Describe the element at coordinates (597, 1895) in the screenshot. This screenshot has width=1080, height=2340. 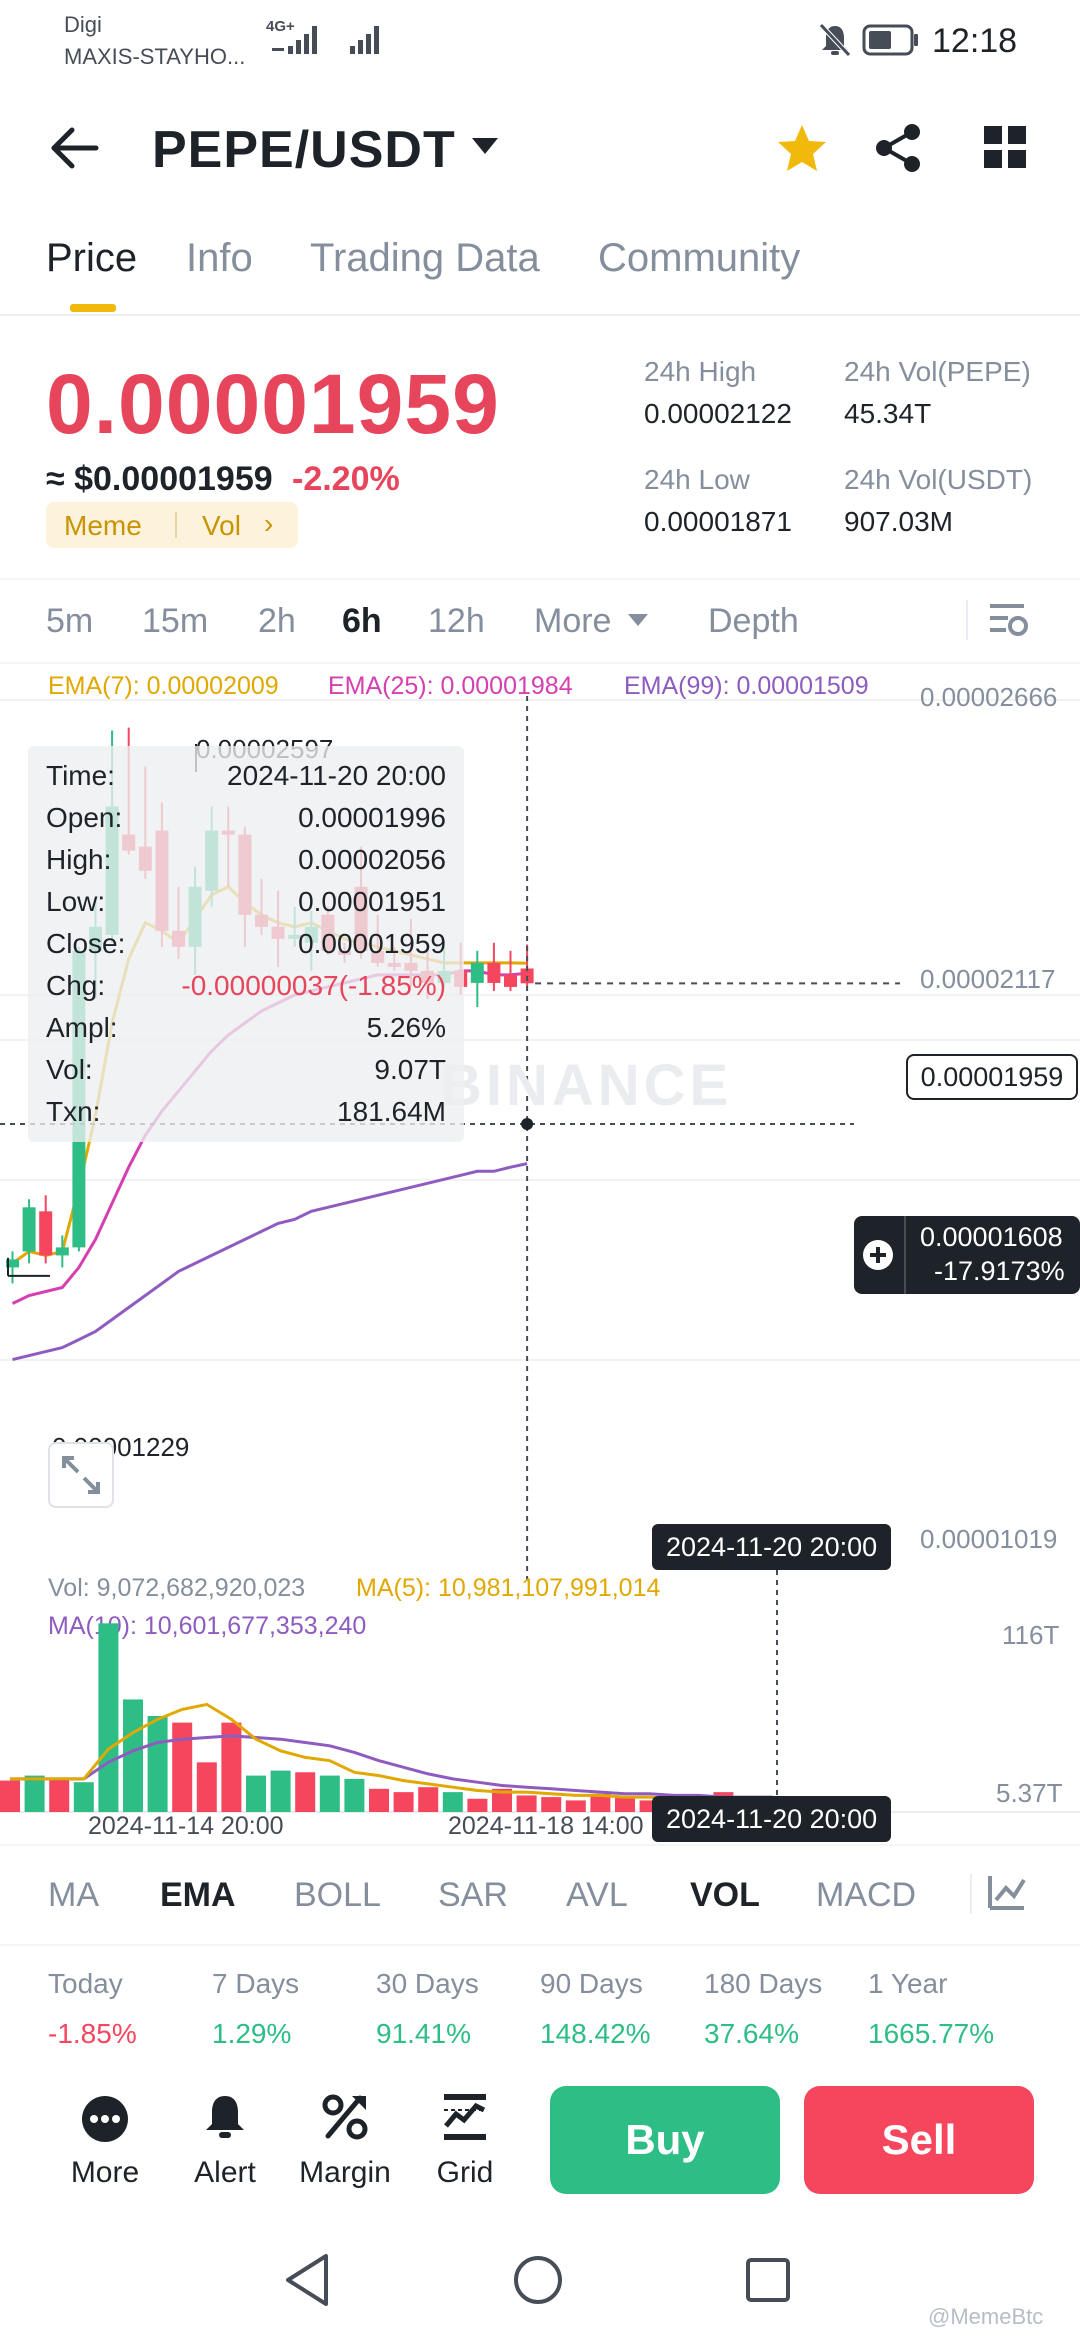
I see `indicator-avl: AVL` at that location.